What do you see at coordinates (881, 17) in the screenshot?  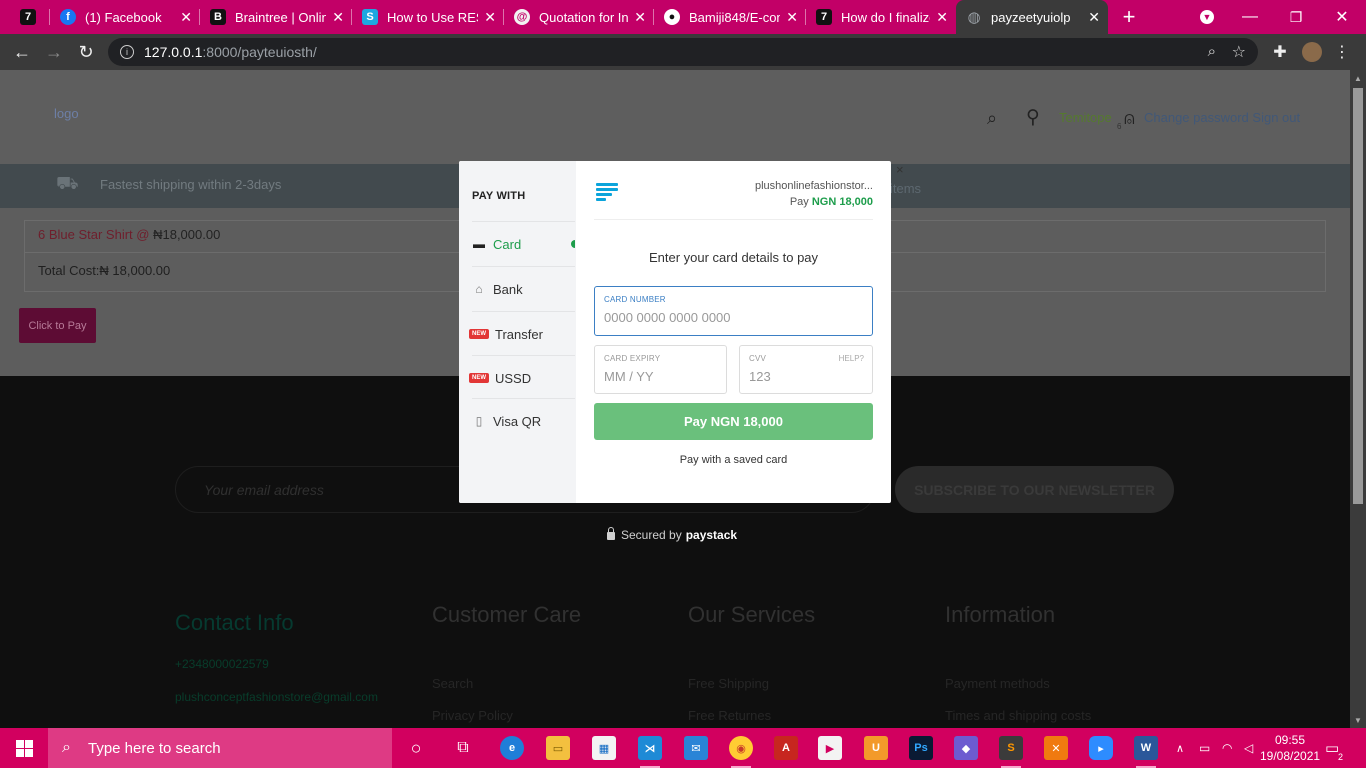 I see `tab-finalize: 7 How do I finalize ✕` at bounding box center [881, 17].